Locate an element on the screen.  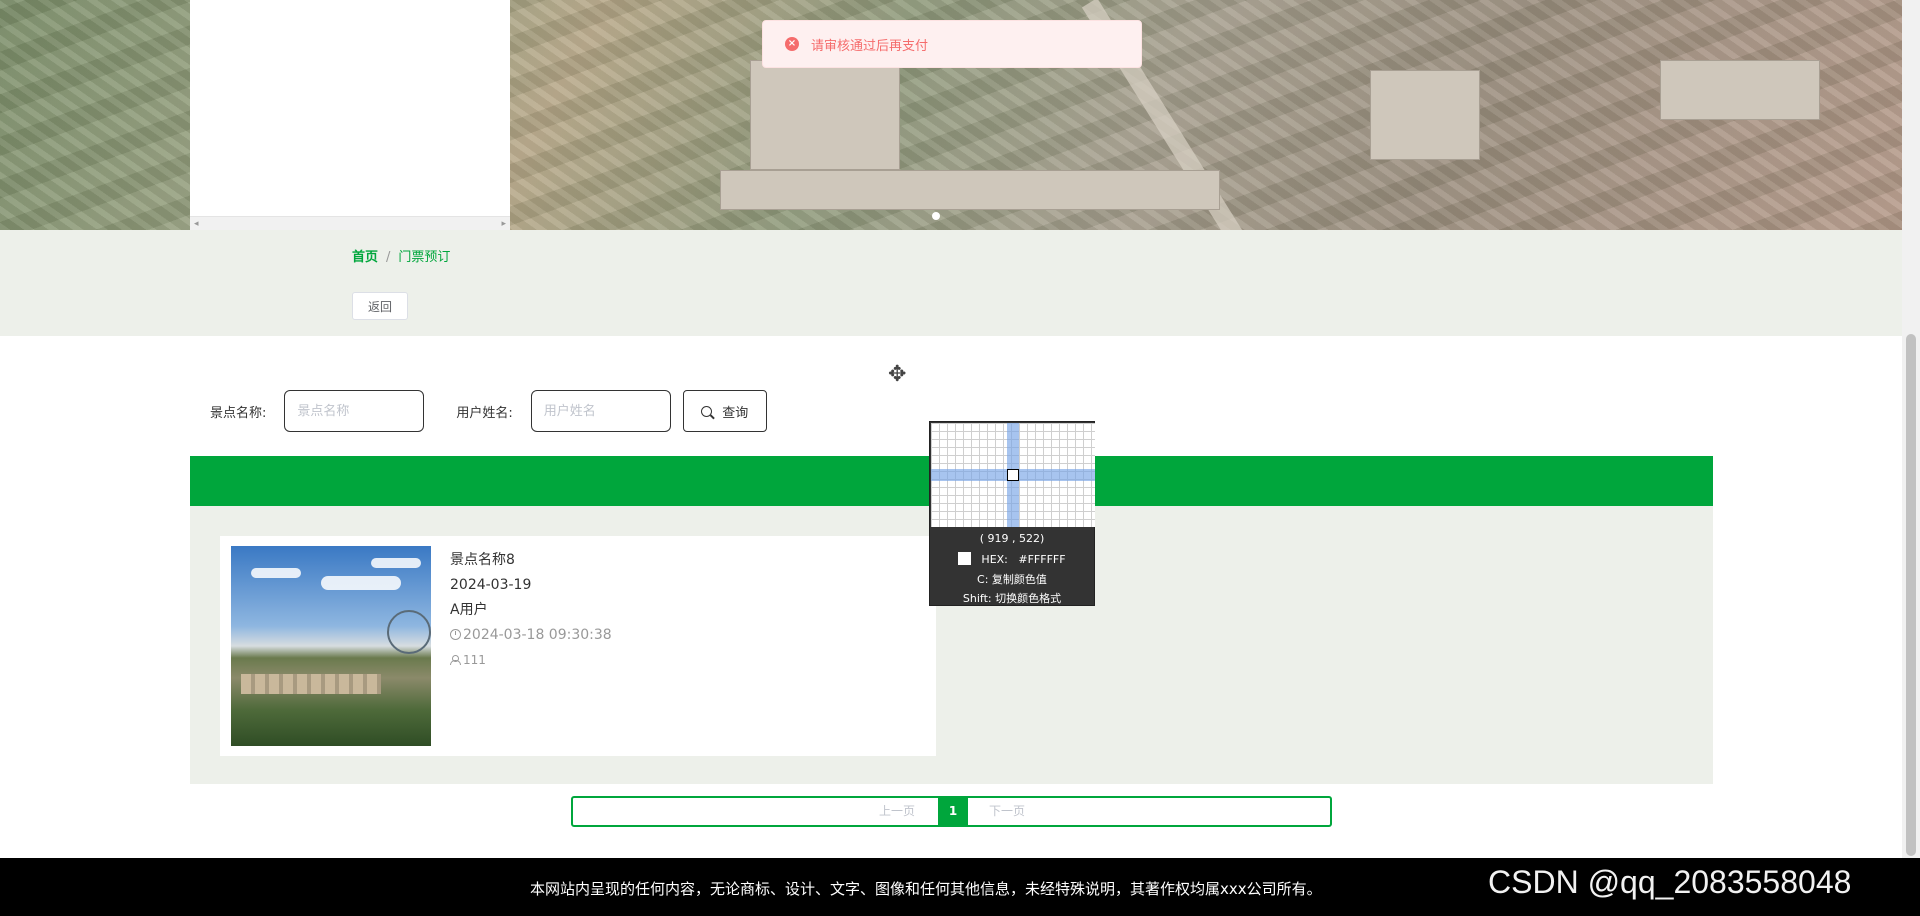
query-button: 查询 is located at coordinates (724, 411).